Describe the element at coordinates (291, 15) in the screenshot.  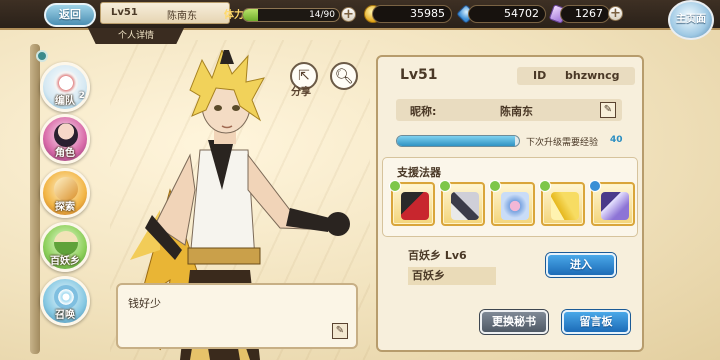
I see `stamina-bar: 14/90` at that location.